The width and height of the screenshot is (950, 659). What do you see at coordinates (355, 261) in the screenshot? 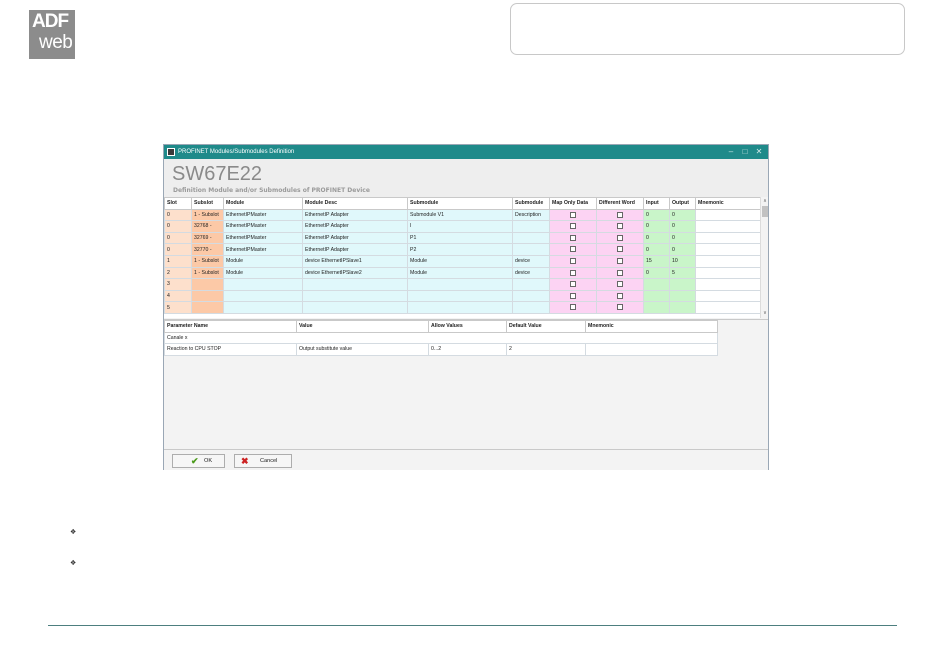
I see `table-cell: device EthernetIPSlave1` at bounding box center [355, 261].